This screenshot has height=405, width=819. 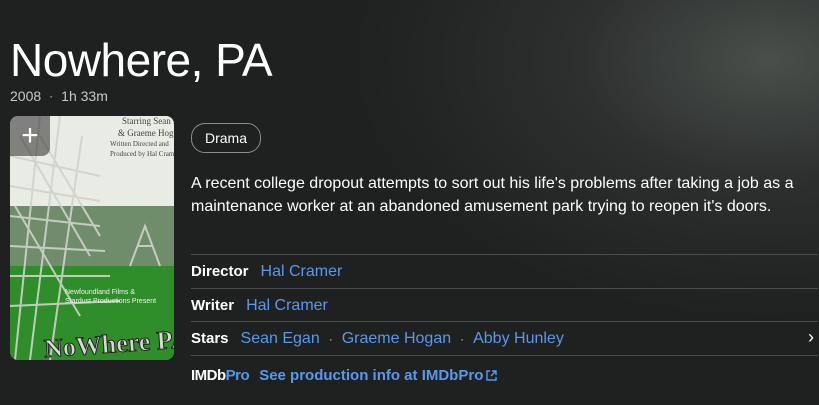 What do you see at coordinates (302, 272) in the screenshot?
I see `director-link: Hal Cramer` at bounding box center [302, 272].